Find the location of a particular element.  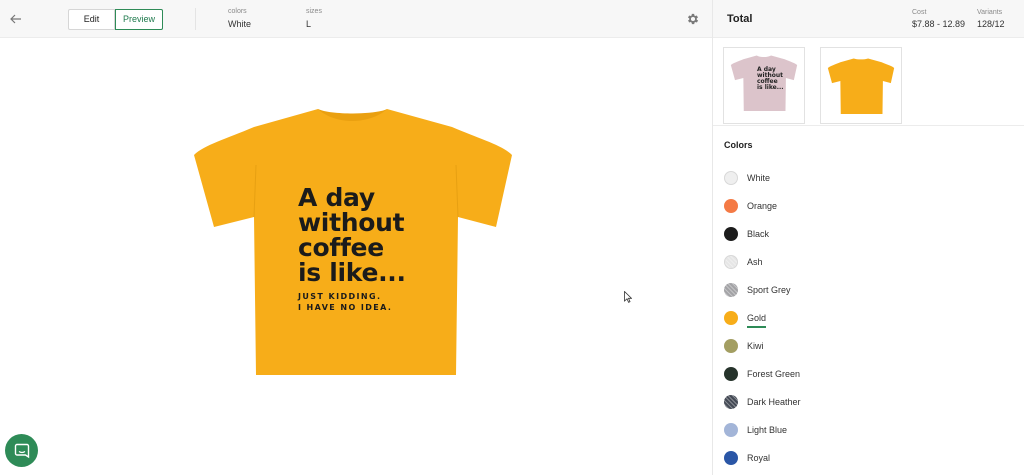

panel-divider is located at coordinates (868, 125).